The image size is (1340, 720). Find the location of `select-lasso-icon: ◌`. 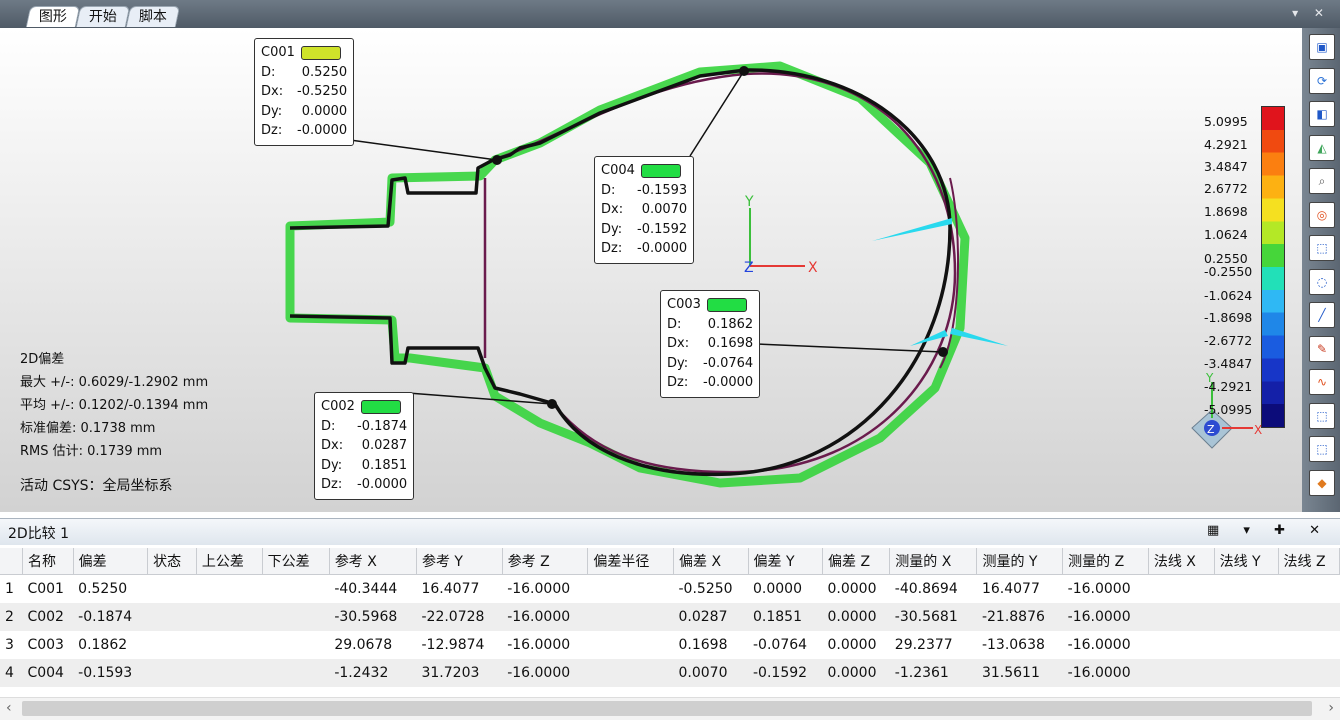

select-lasso-icon: ◌ is located at coordinates (1322, 281).